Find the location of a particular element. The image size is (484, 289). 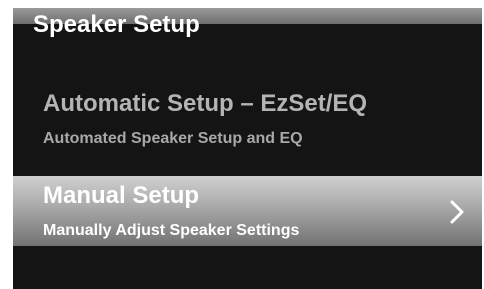

menu-item-subtitle: Manually Adjust Speaker Settings is located at coordinates (171, 230).